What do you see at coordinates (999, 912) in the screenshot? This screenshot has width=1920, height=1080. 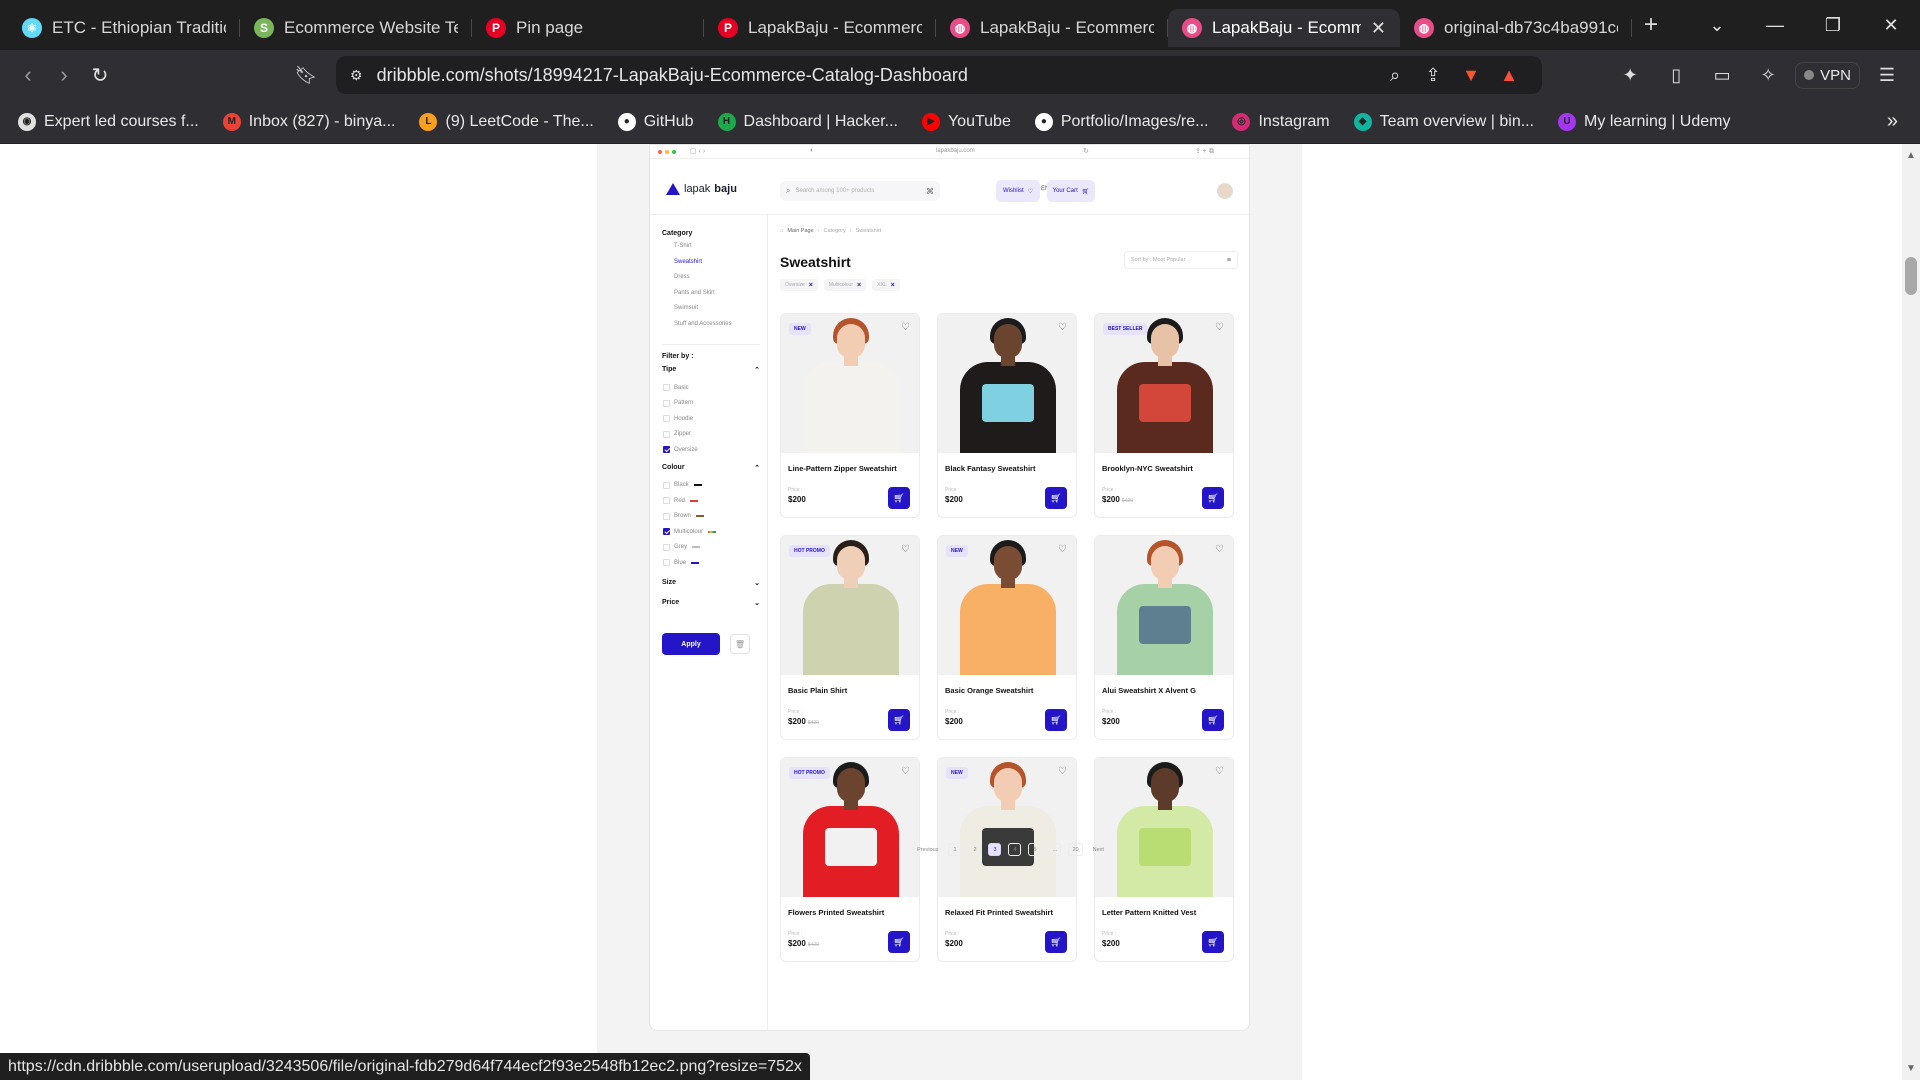 I see `product-name: Relaxed Fit Printed Sweatshirt` at bounding box center [999, 912].